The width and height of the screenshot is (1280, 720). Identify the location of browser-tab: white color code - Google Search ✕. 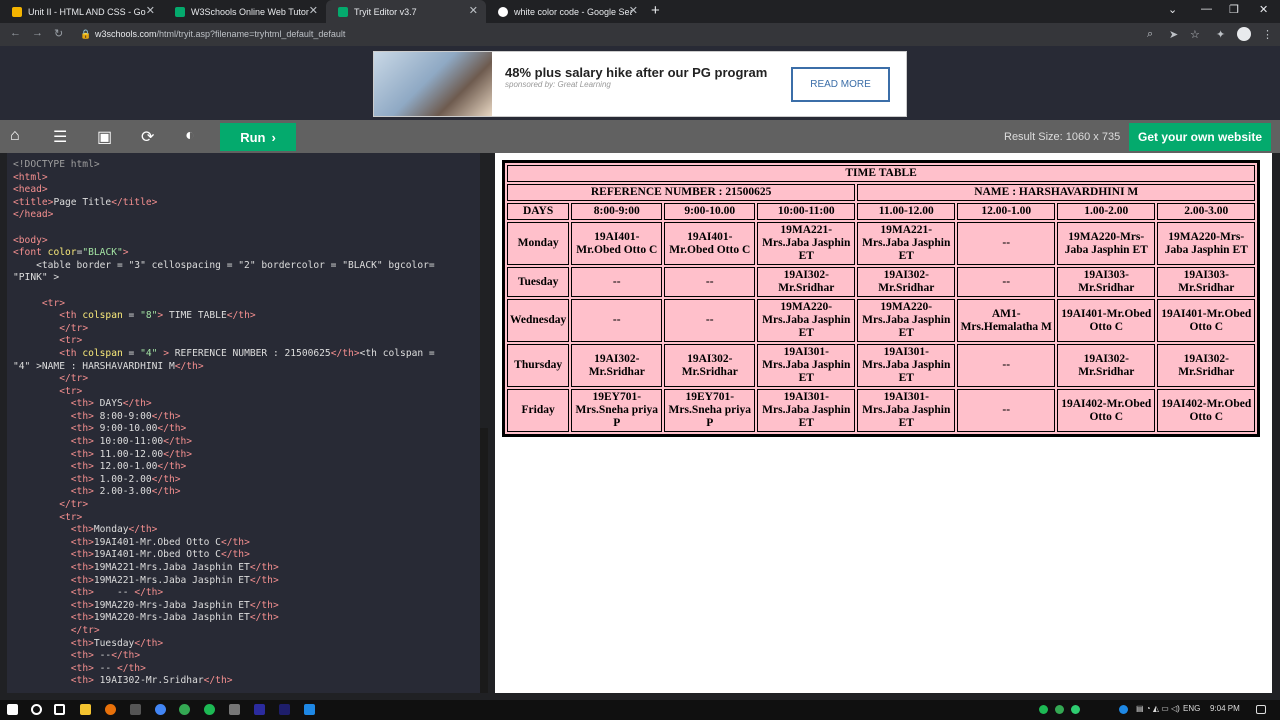
(566, 11).